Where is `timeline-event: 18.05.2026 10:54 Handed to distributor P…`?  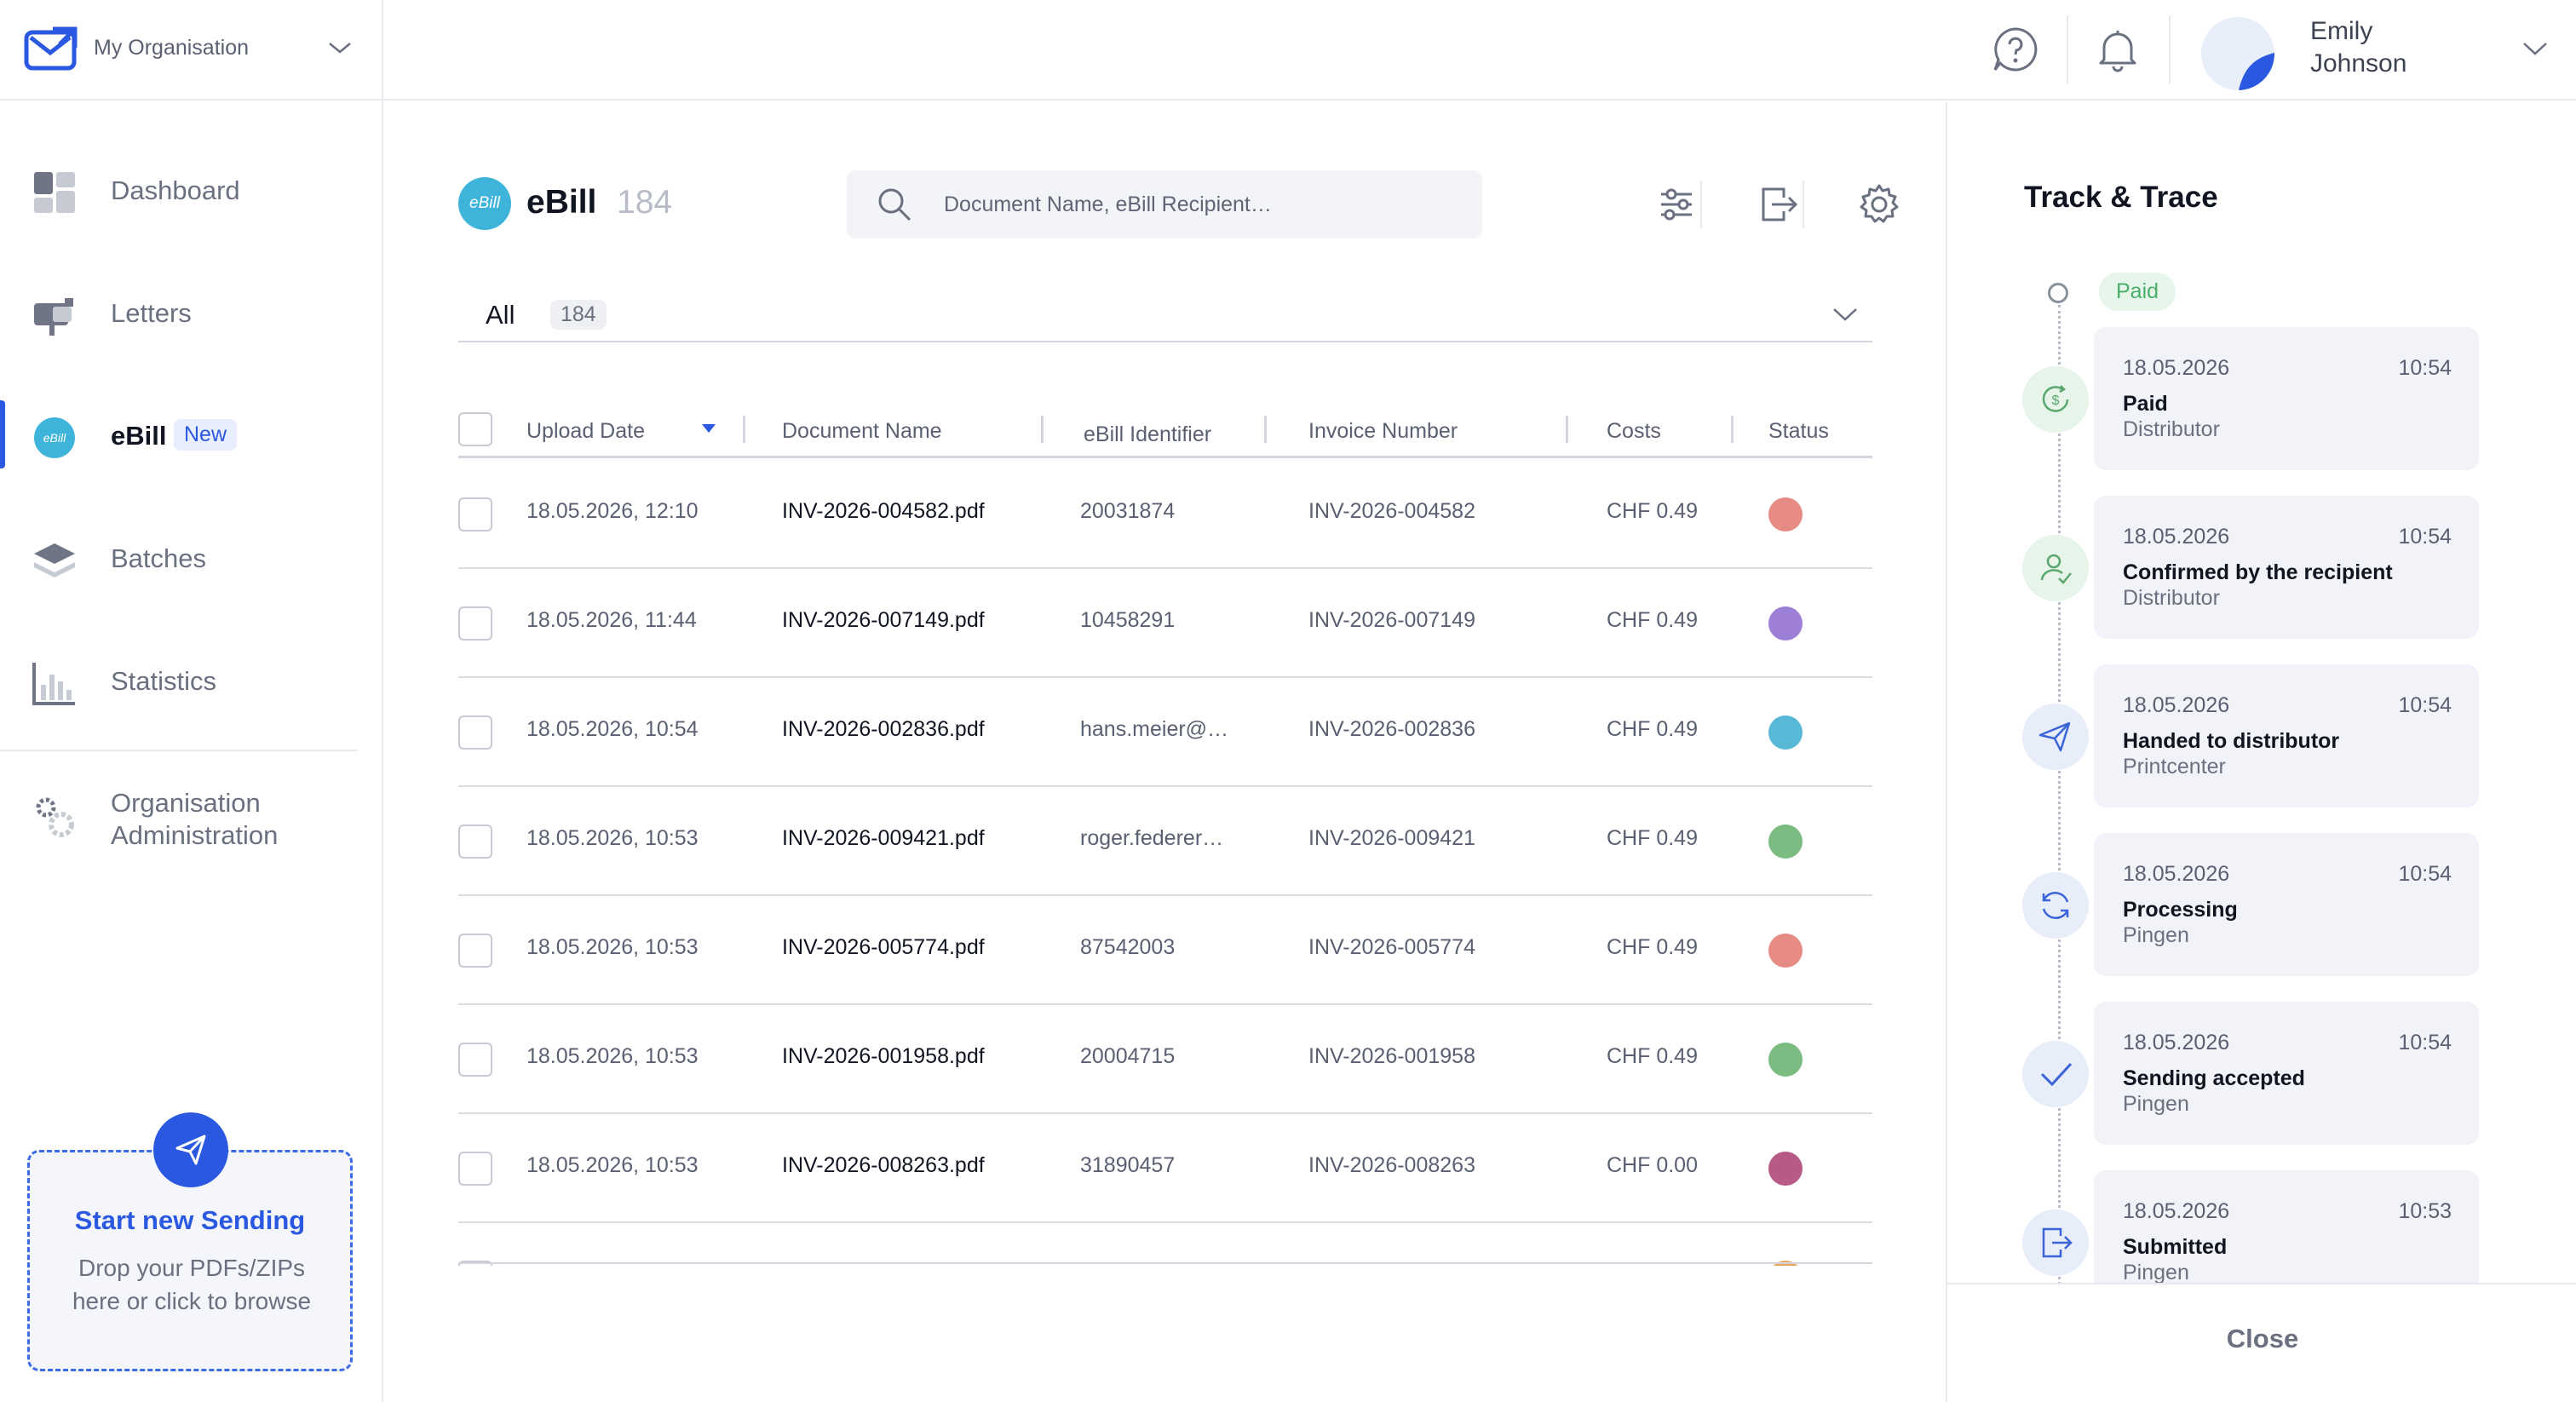 timeline-event: 18.05.2026 10:54 Handed to distributor P… is located at coordinates (2286, 735).